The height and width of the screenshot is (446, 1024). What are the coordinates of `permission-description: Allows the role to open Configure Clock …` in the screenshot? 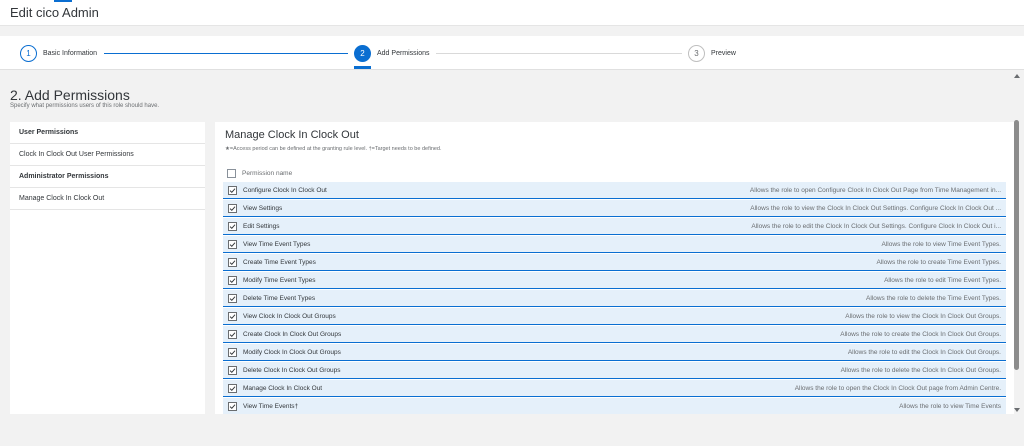 It's located at (875, 190).